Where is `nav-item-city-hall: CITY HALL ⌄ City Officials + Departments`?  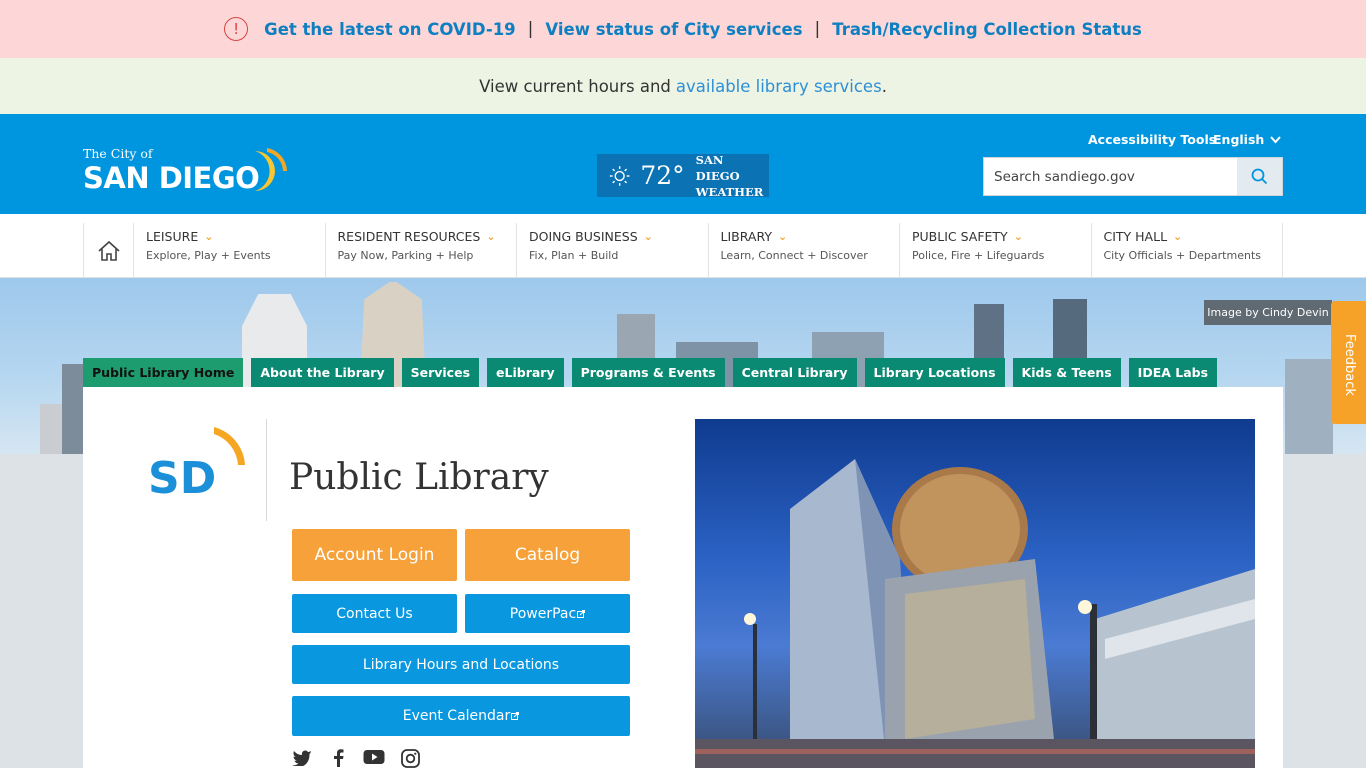 nav-item-city-hall: CITY HALL ⌄ City Officials + Departments is located at coordinates (1187, 250).